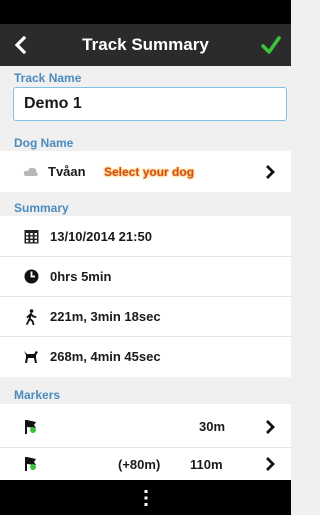 This screenshot has height=515, width=320. What do you see at coordinates (44, 143) in the screenshot?
I see `dog-name-label: Dog Name` at bounding box center [44, 143].